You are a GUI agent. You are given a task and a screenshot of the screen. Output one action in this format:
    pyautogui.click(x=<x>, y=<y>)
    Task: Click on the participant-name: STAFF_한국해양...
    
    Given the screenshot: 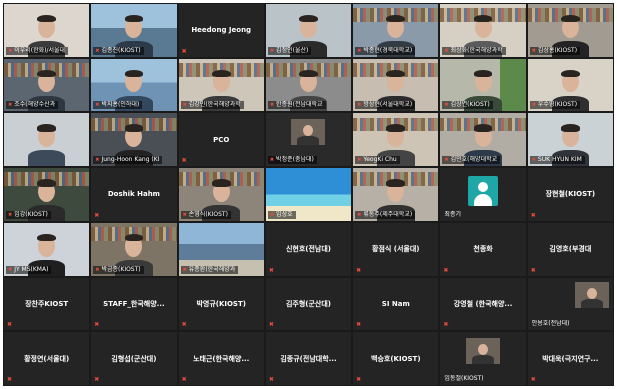 What is the action you would take?
    pyautogui.click(x=134, y=303)
    